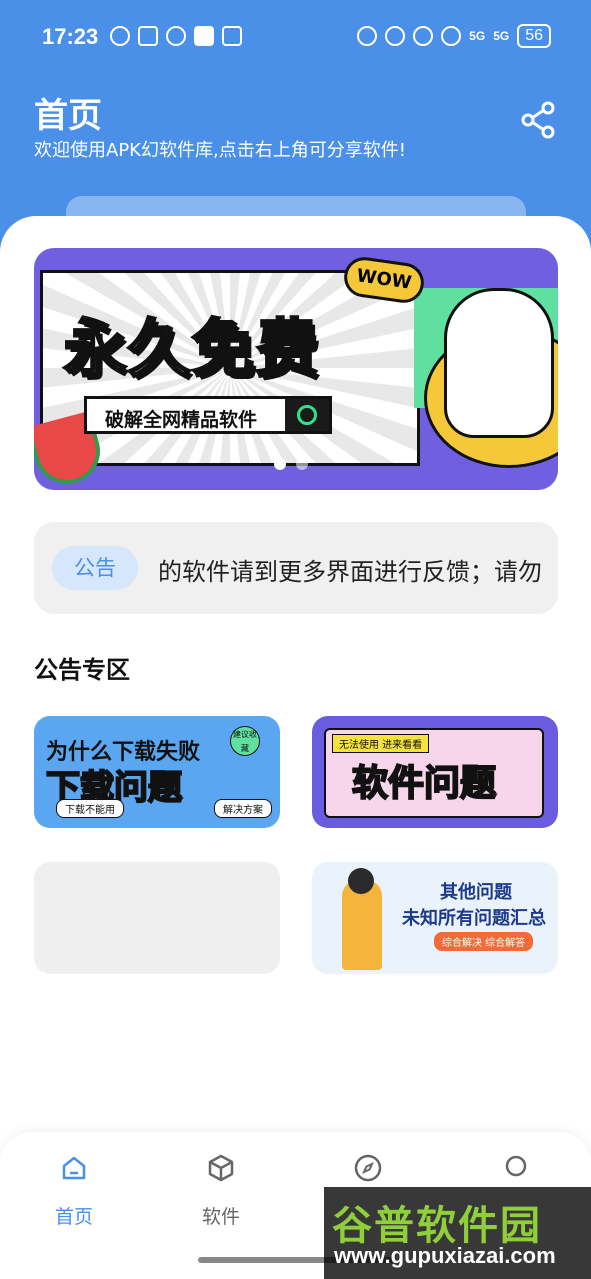  Describe the element at coordinates (516, 1166) in the screenshot. I see `user-icon` at that location.